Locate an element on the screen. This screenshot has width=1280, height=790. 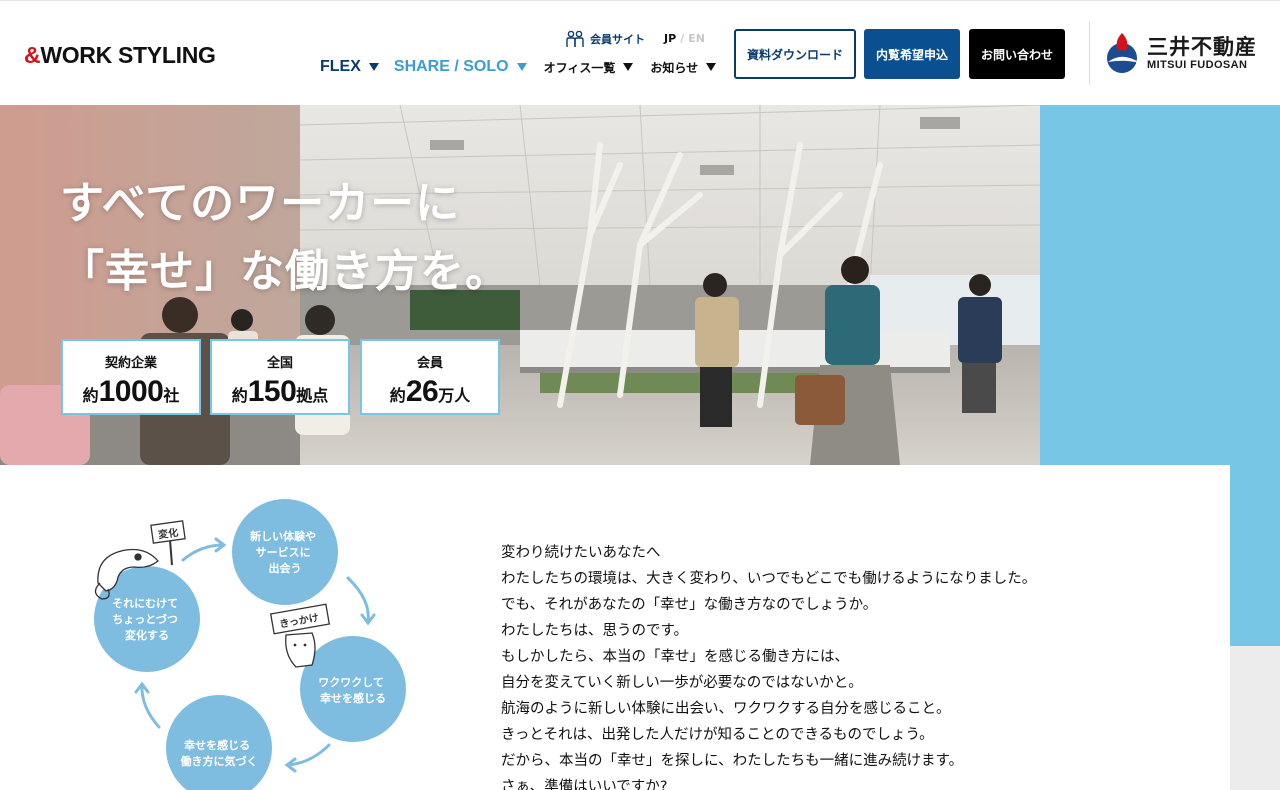
members-icon is located at coordinates (575, 38).